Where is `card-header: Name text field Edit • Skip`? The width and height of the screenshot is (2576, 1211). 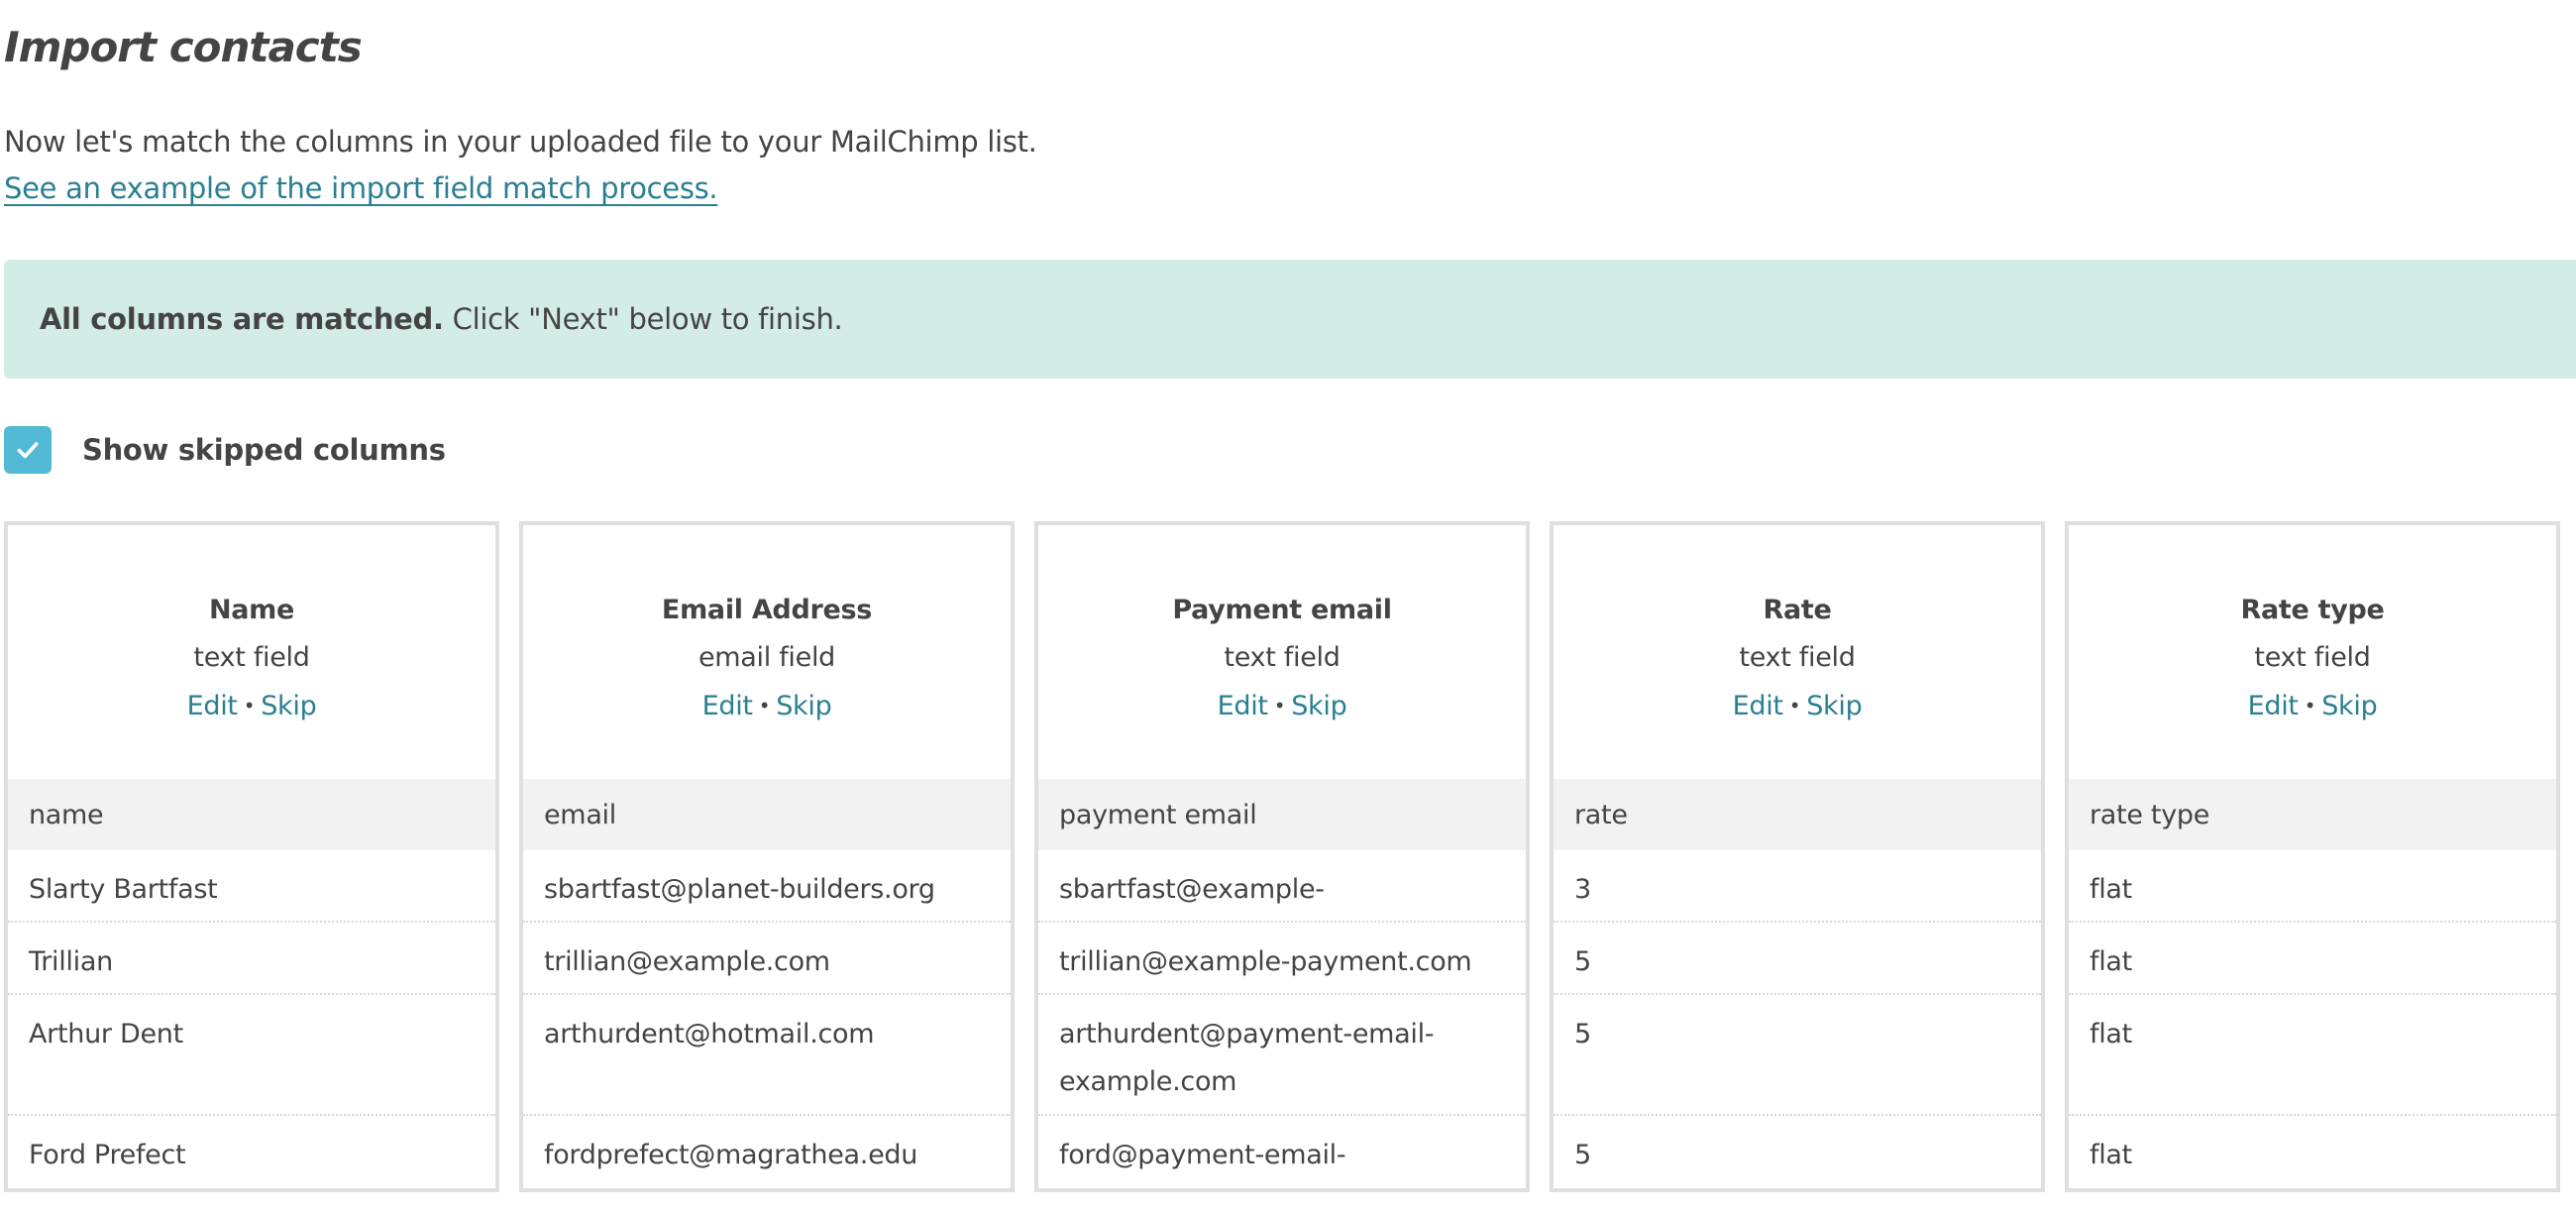
card-header: Name text field Edit • Skip is located at coordinates (251, 652).